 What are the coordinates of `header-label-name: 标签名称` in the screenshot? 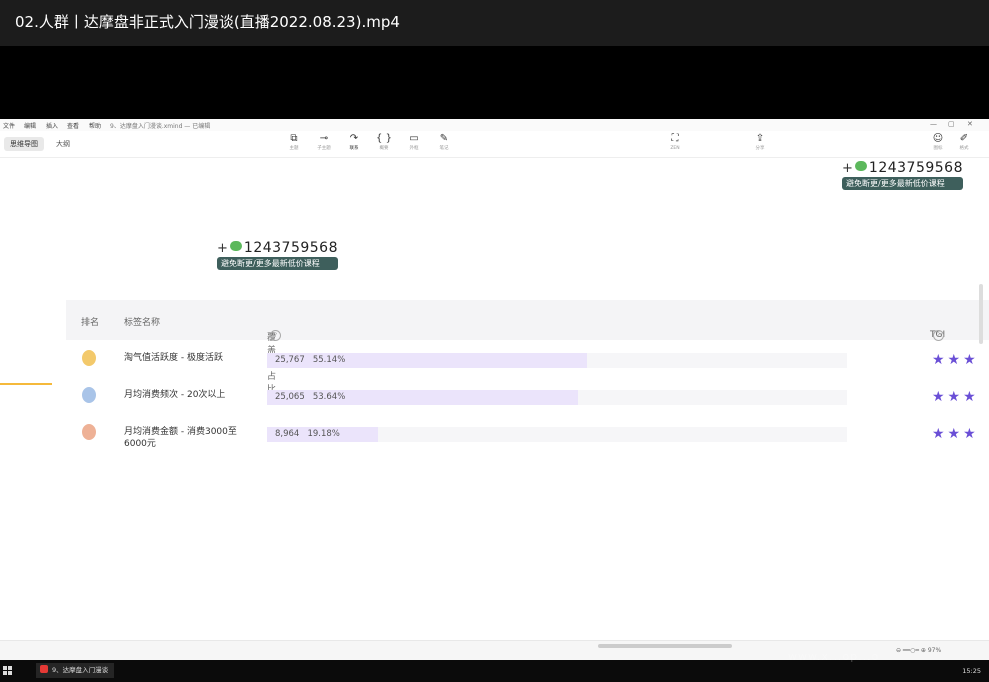 It's located at (142, 321).